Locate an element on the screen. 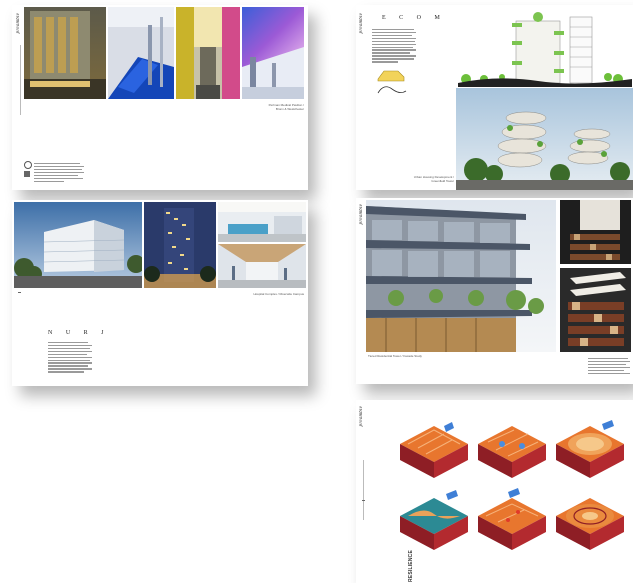 The image size is (633, 583). tower-elevation-drawing is located at coordinates (545, 47).